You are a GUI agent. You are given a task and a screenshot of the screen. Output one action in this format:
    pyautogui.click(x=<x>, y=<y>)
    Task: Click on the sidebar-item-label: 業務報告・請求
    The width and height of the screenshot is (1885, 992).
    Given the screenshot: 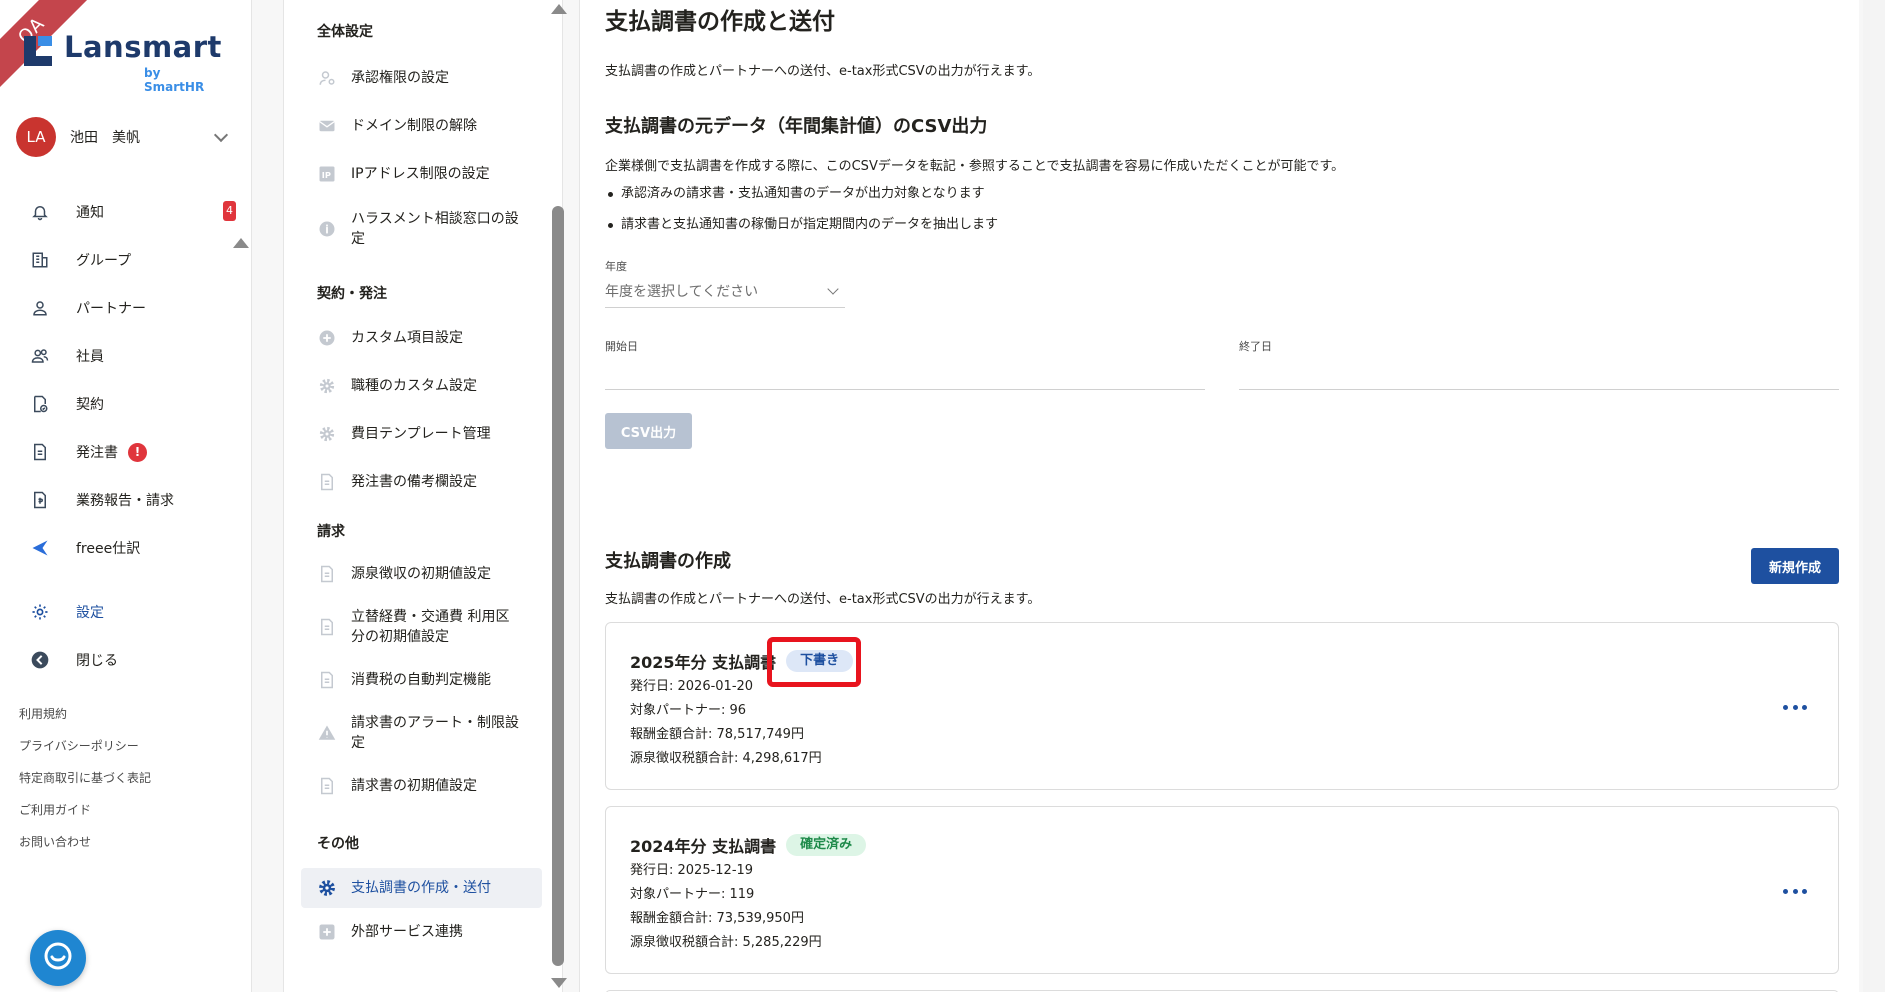 What is the action you would take?
    pyautogui.click(x=125, y=501)
    